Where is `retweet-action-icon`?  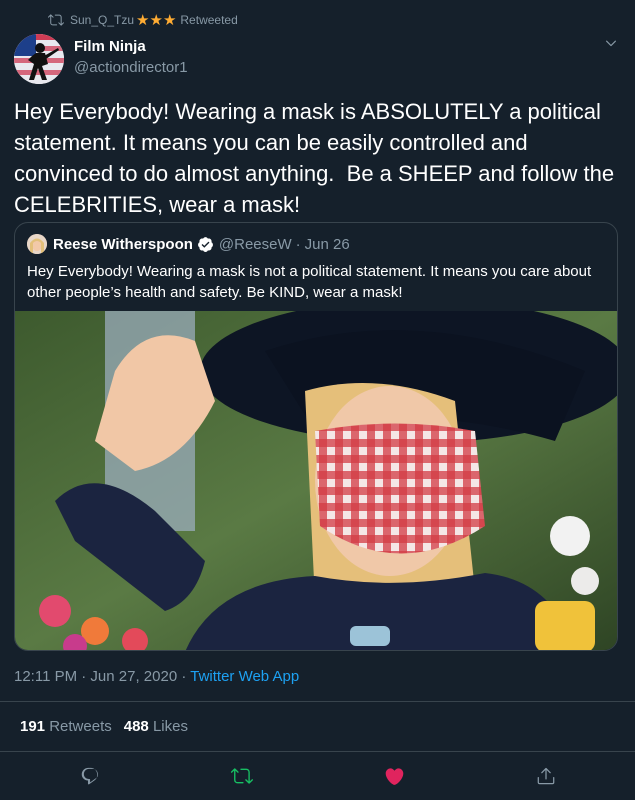 retweet-action-icon is located at coordinates (242, 776).